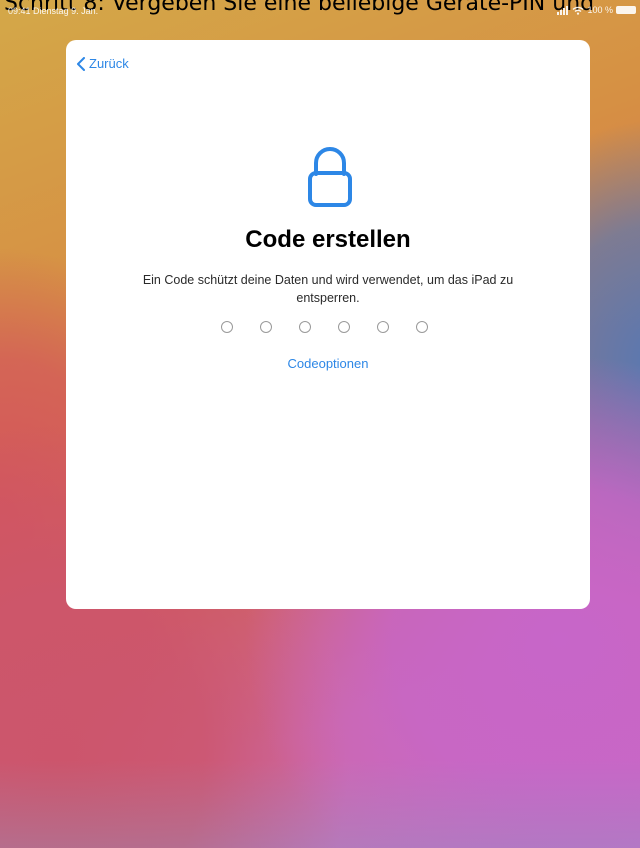 The image size is (640, 848). Describe the element at coordinates (626, 10) in the screenshot. I see `battery-icon` at that location.